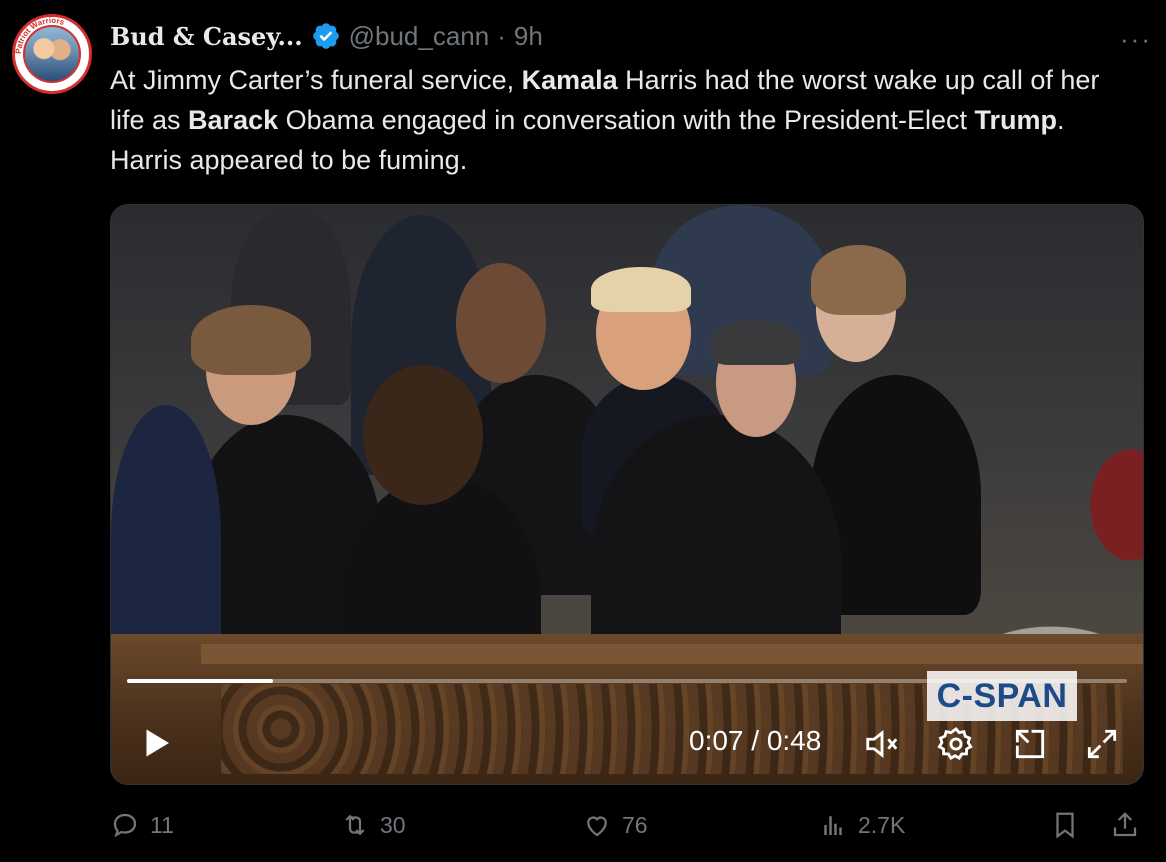  I want to click on svg-text: Patriot Warriors, so click(40, 35).